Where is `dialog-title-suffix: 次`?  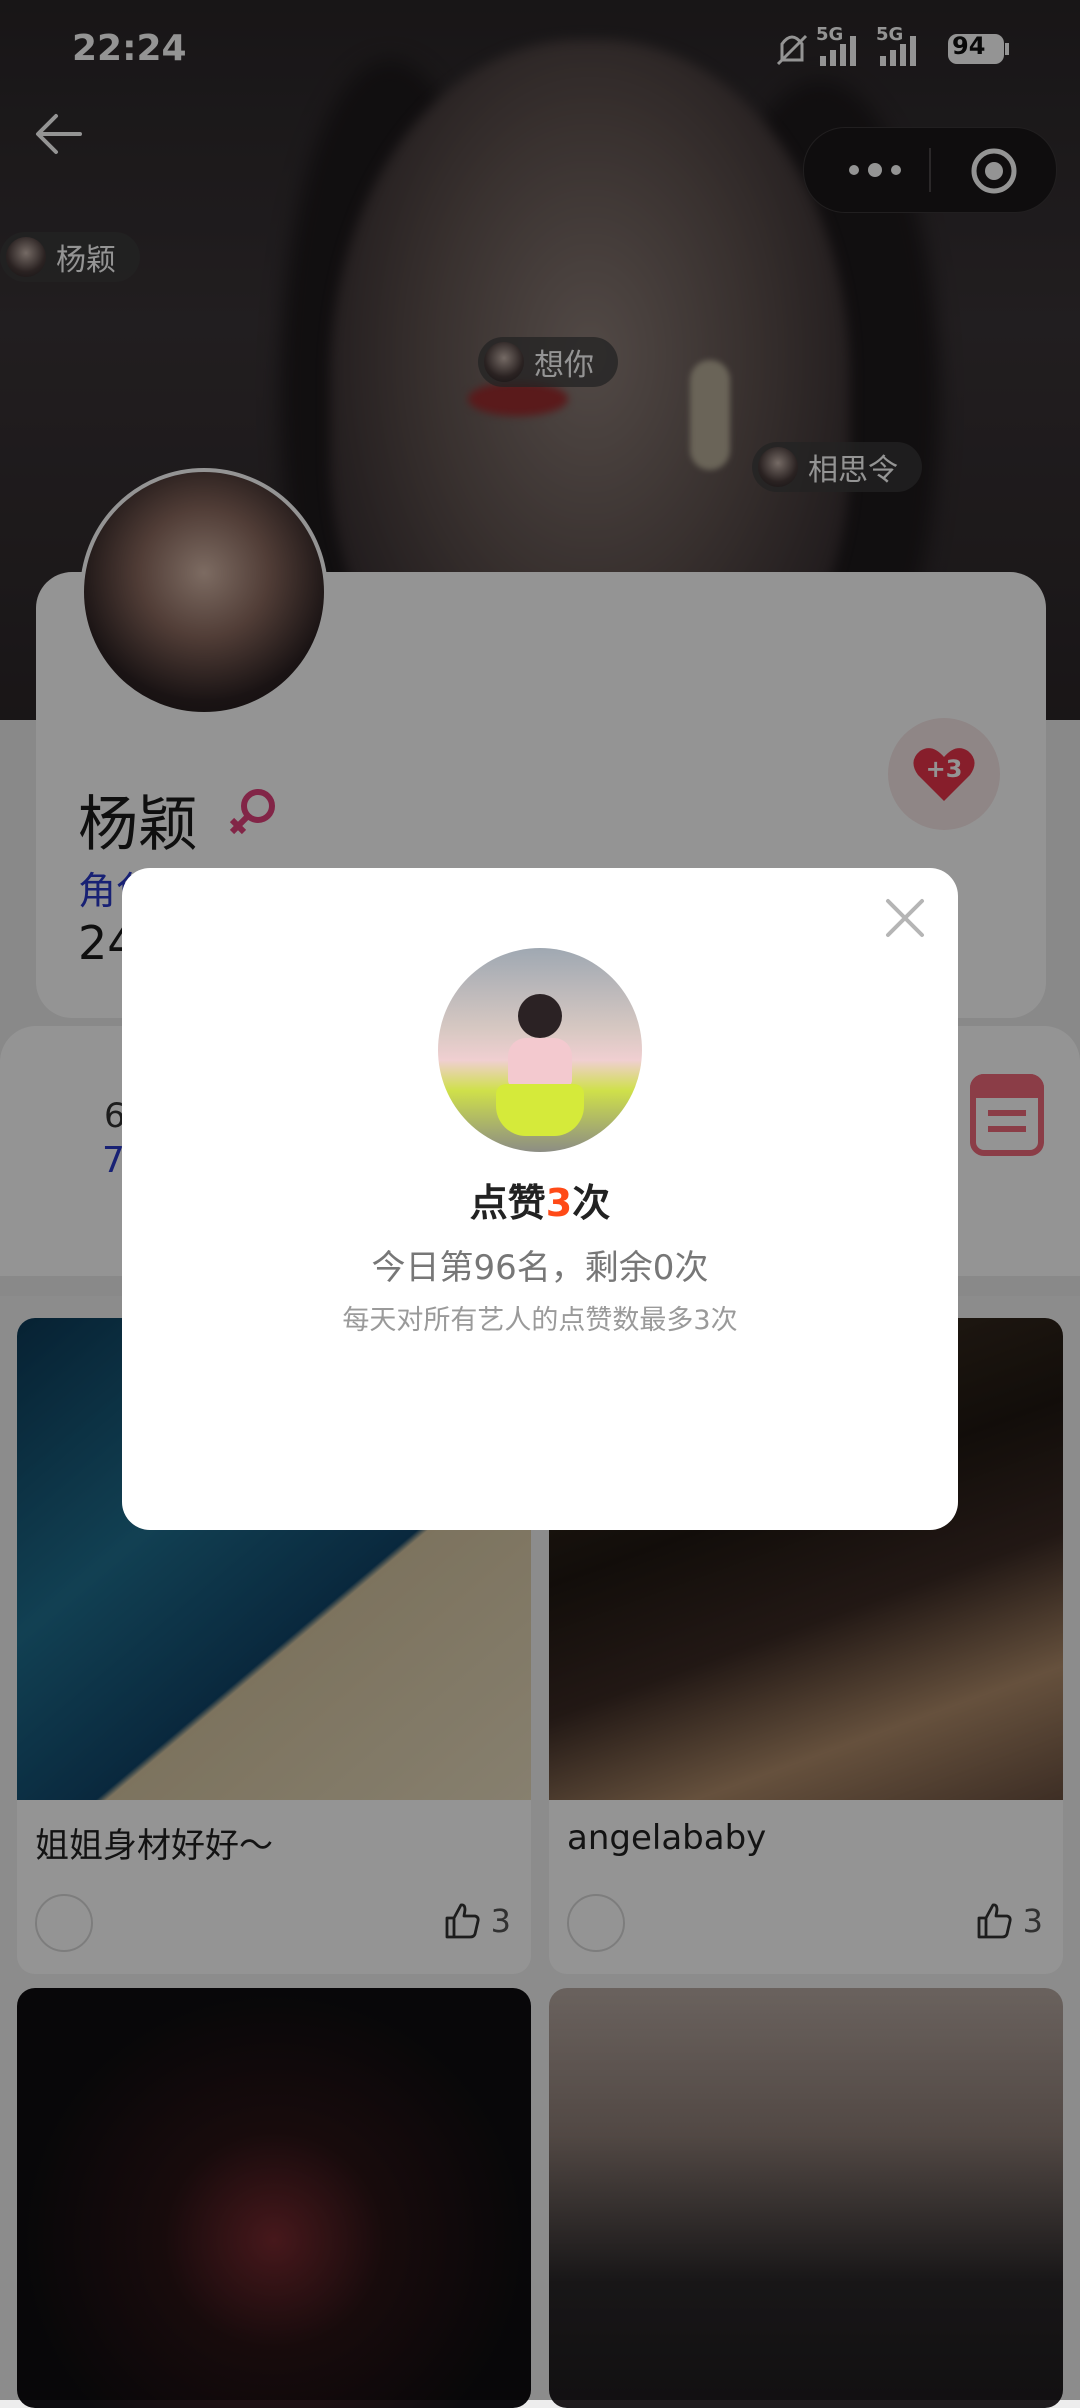 dialog-title-suffix: 次 is located at coordinates (591, 1203).